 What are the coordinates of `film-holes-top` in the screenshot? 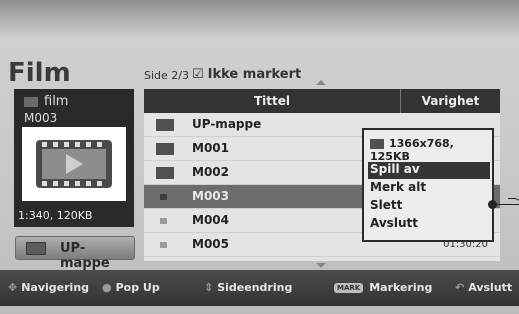 It's located at (74, 144).